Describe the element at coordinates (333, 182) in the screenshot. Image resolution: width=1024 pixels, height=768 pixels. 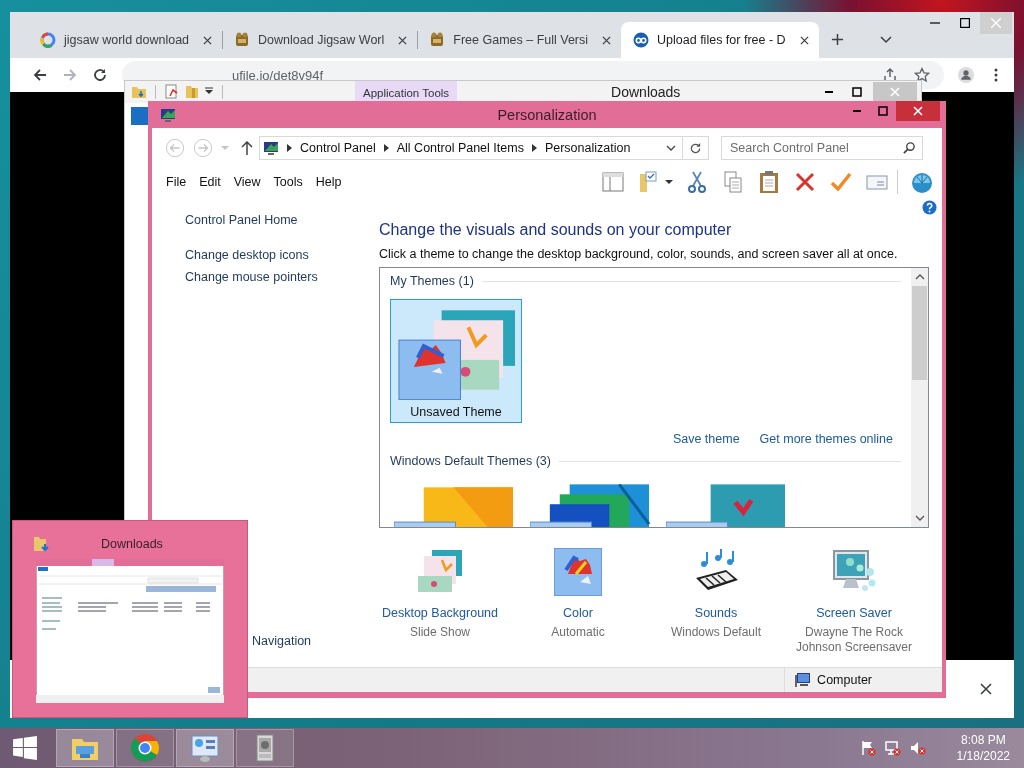
I see `menu-item: Help` at that location.